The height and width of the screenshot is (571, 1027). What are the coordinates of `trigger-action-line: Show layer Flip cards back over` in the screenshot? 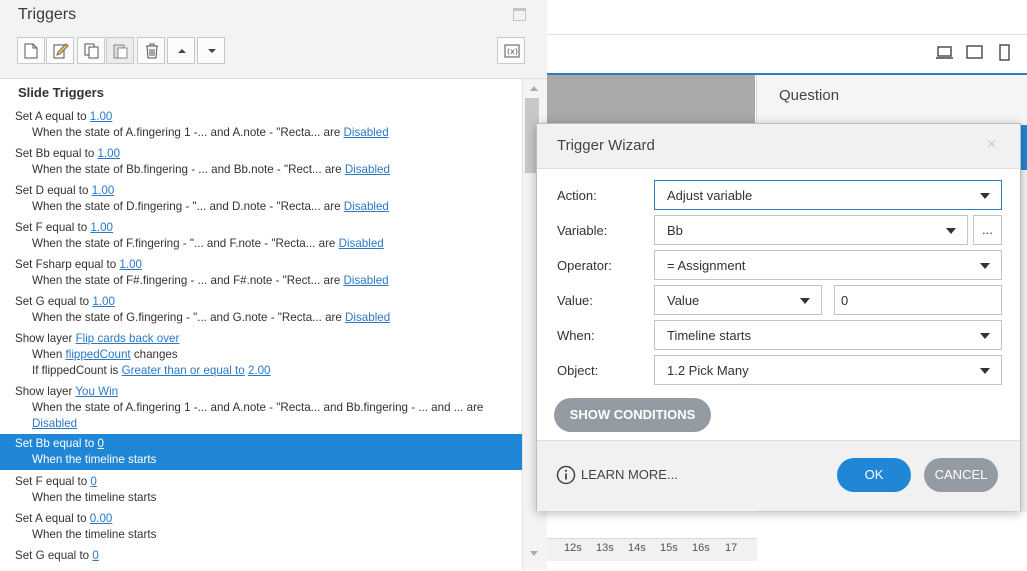 It's located at (97, 339).